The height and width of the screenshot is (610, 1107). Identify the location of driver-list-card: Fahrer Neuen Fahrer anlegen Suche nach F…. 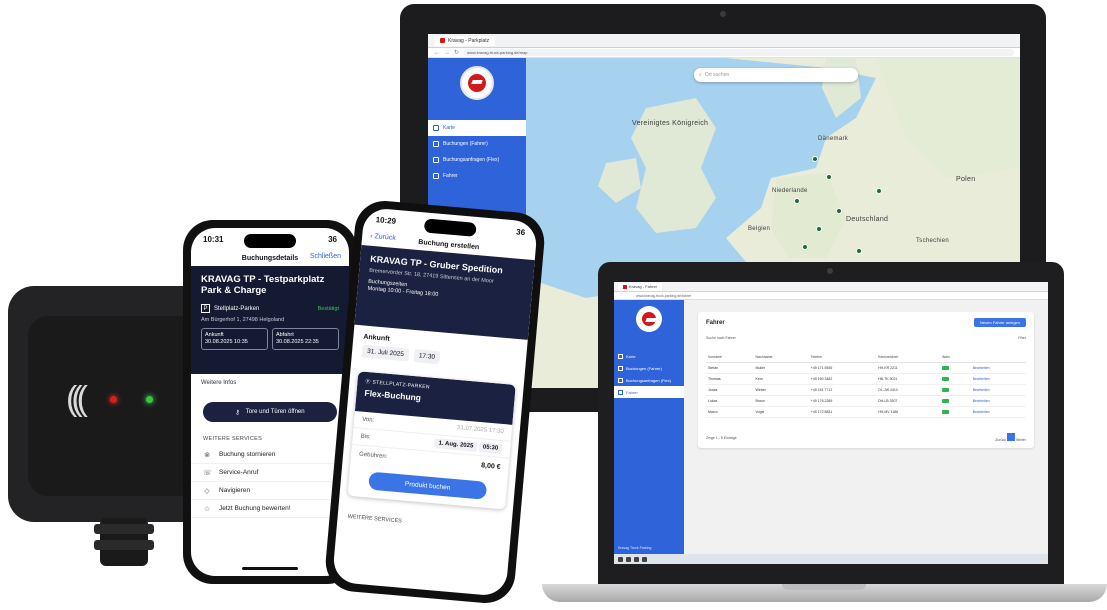
(866, 380).